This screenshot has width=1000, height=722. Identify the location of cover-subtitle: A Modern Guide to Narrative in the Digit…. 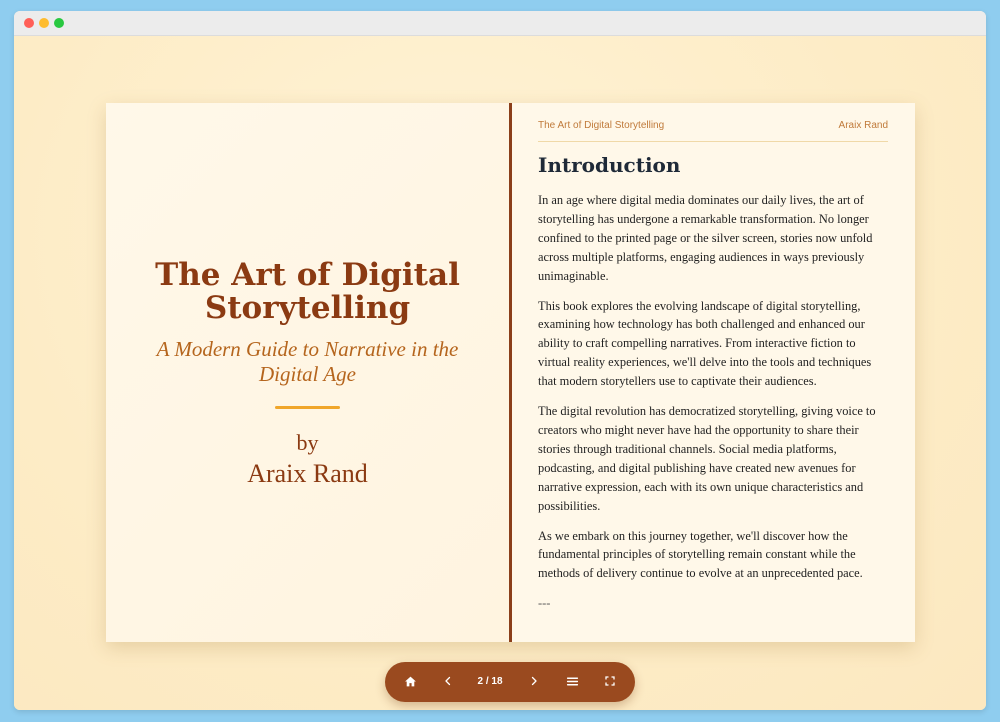
(307, 361).